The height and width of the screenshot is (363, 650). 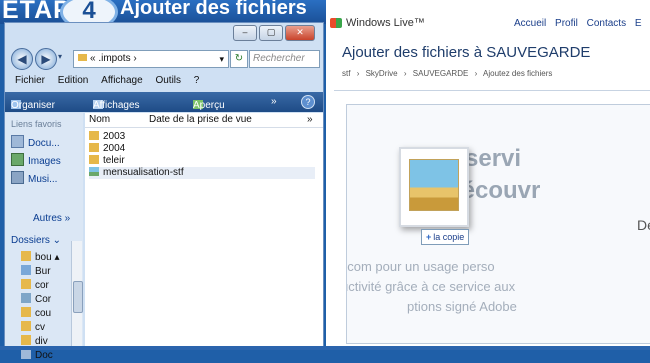 What do you see at coordinates (336, 23) in the screenshot?
I see `windows-flag-icon` at bounding box center [336, 23].